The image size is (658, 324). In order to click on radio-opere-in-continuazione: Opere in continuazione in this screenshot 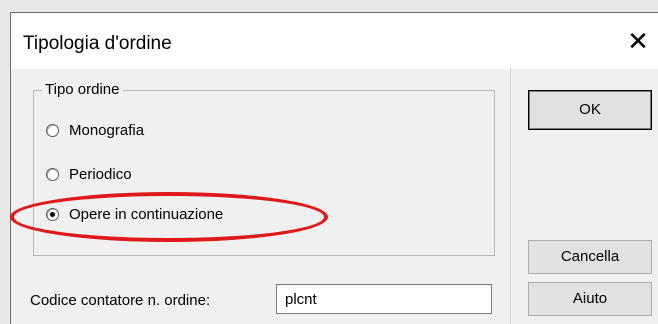, I will do `click(134, 214)`.